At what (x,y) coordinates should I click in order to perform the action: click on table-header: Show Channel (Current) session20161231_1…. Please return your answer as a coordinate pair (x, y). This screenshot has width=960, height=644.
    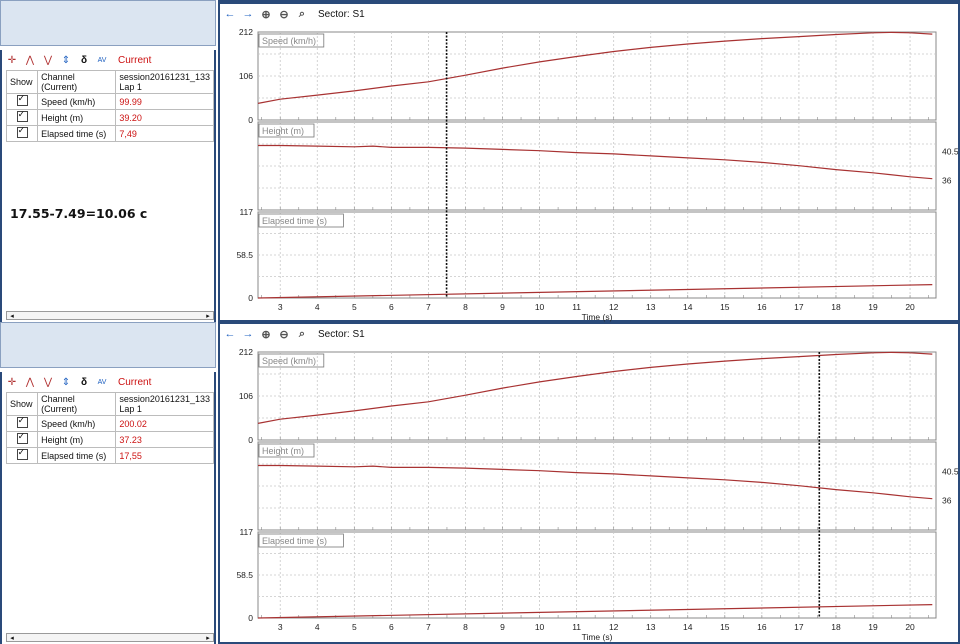
    Looking at the image, I should click on (109, 82).